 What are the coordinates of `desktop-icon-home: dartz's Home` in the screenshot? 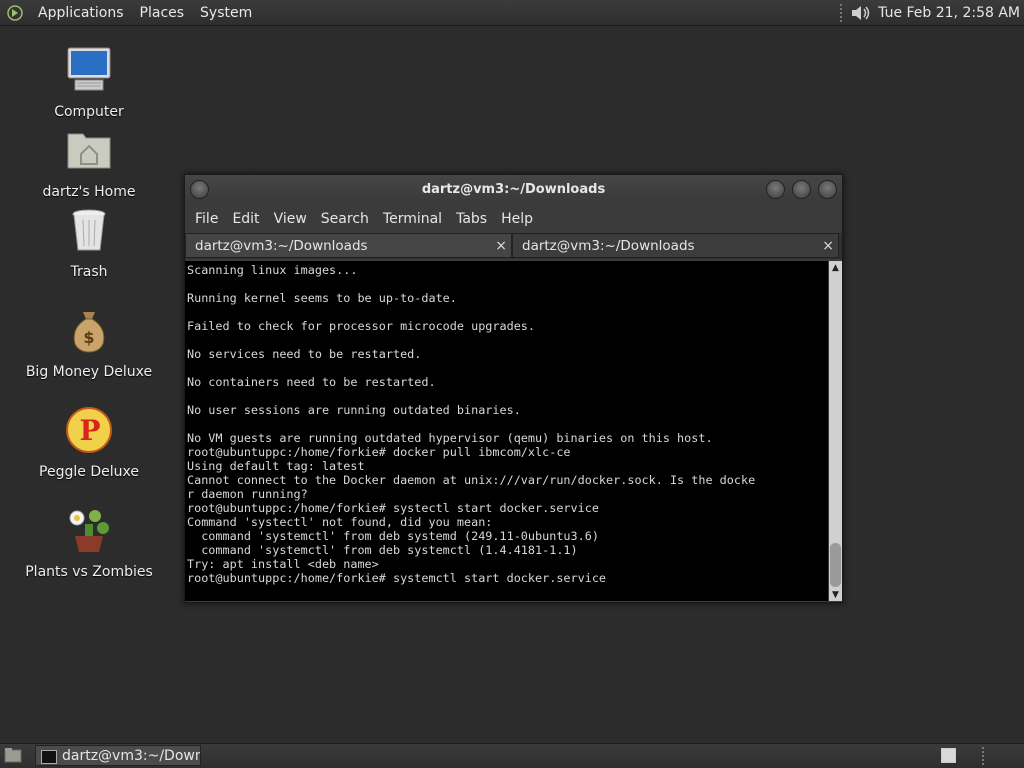 It's located at (89, 163).